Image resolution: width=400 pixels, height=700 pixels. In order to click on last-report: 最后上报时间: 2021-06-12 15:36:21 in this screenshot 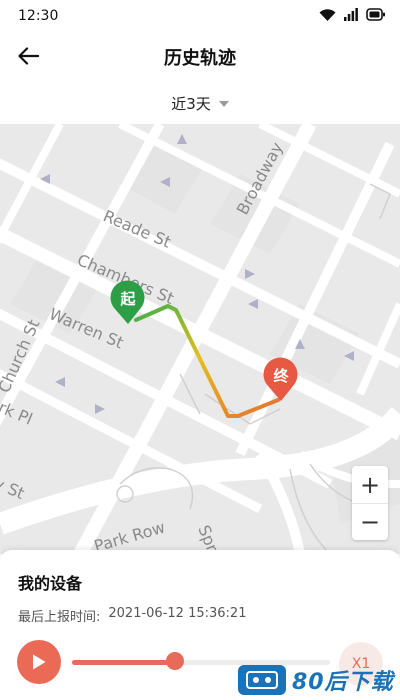, I will do `click(132, 615)`.